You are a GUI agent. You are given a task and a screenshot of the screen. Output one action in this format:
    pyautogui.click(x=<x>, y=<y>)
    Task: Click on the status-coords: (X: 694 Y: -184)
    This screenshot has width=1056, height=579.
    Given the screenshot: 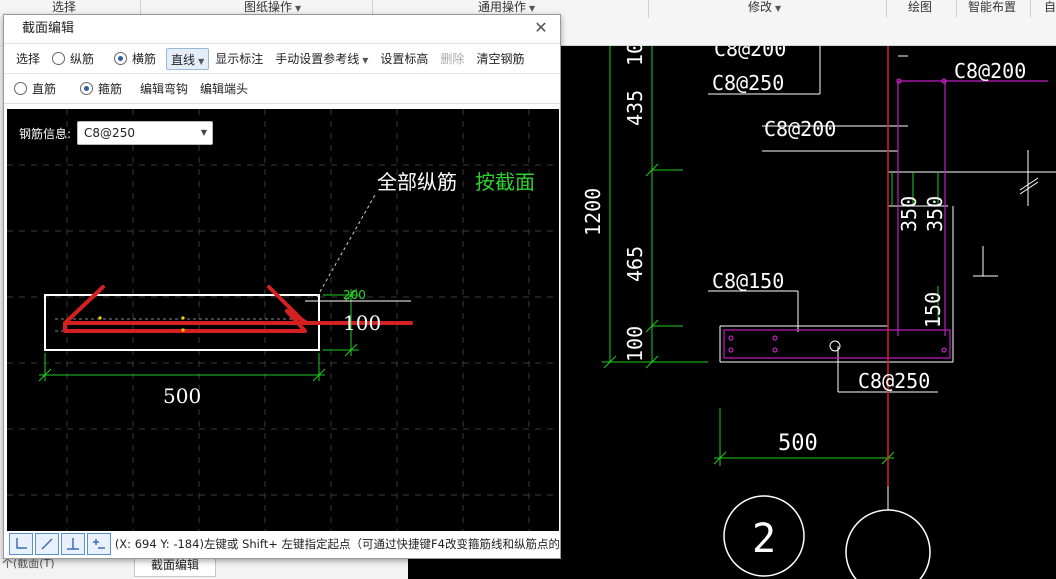 What is the action you would take?
    pyautogui.click(x=159, y=544)
    